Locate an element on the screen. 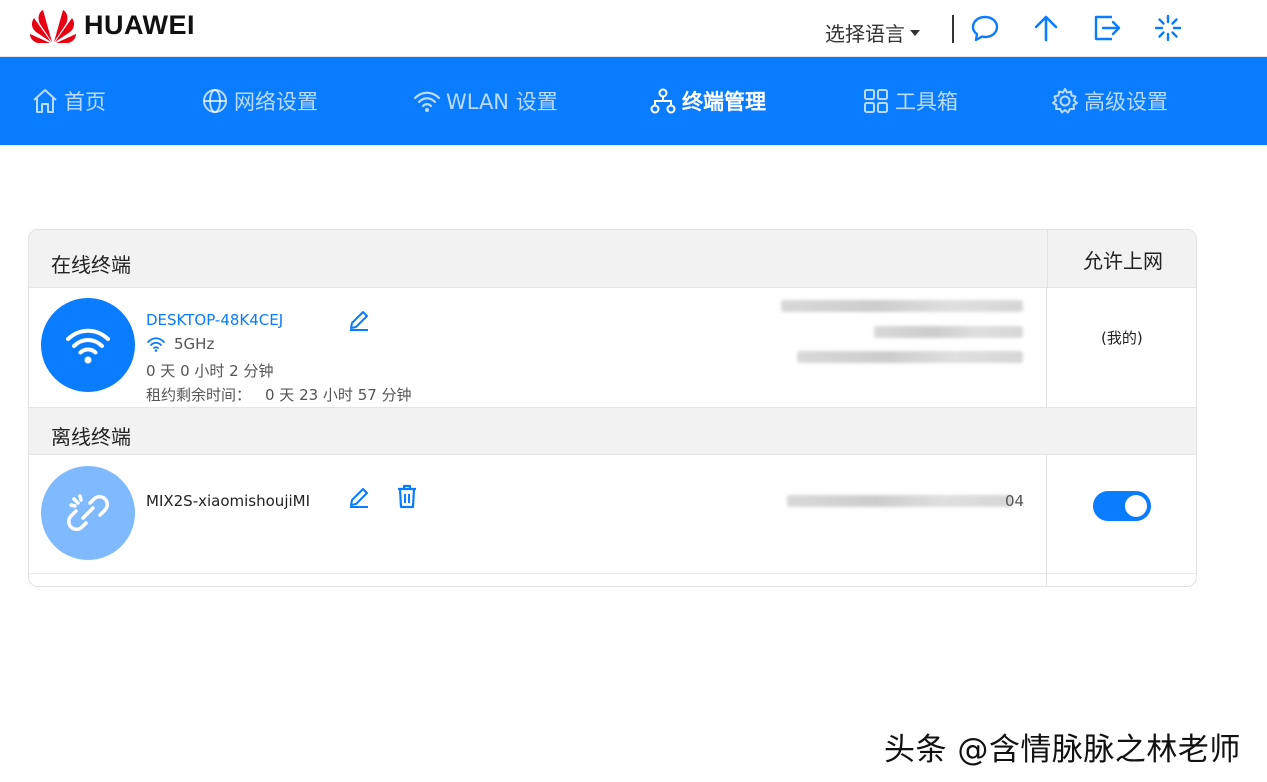  nav-item-home: 首页 is located at coordinates (68, 101).